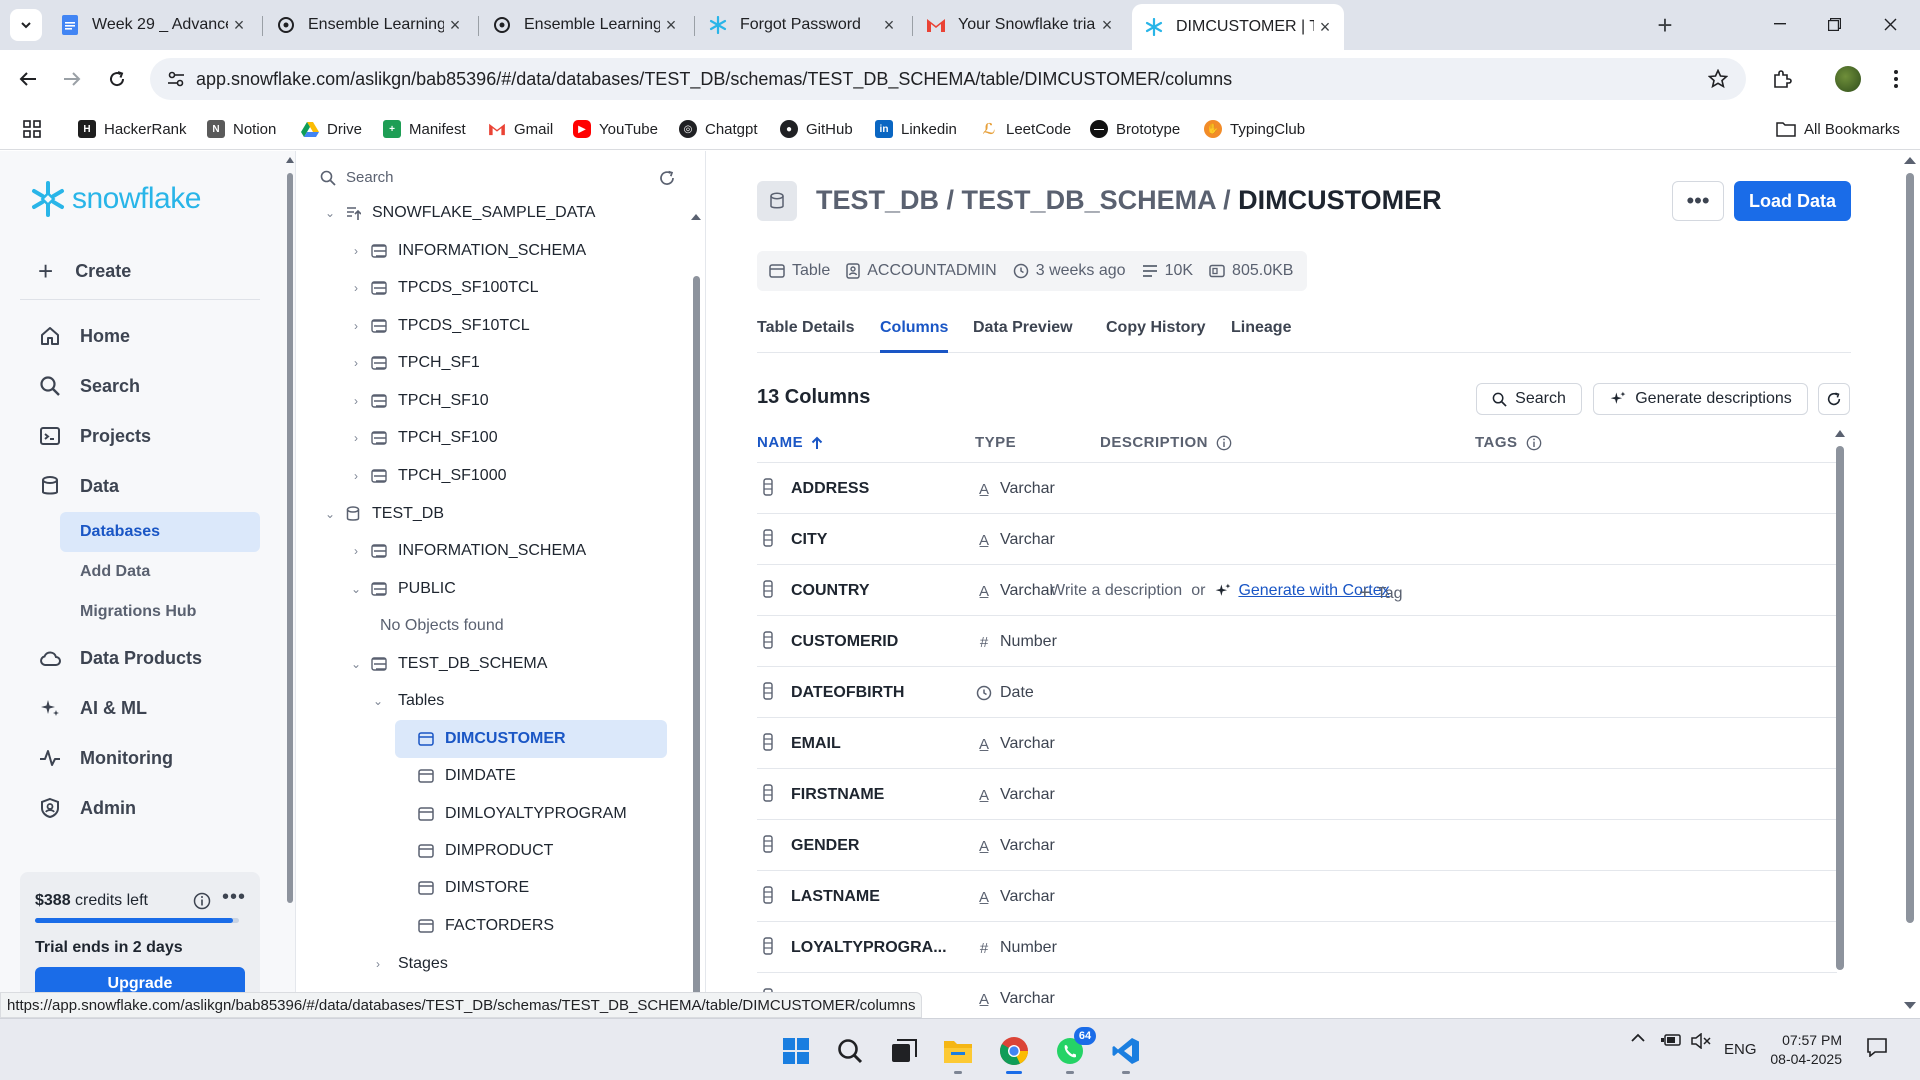 This screenshot has height=1080, width=1920. I want to click on nav-sub-add-data: Add Data, so click(160, 572).